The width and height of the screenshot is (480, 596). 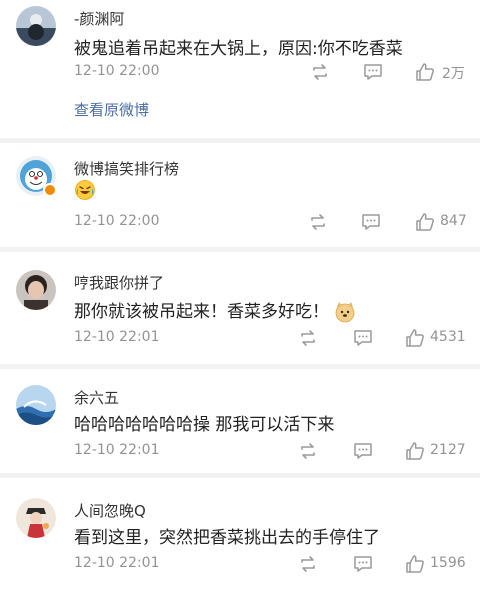 I want to click on comment-text, so click(x=85, y=190).